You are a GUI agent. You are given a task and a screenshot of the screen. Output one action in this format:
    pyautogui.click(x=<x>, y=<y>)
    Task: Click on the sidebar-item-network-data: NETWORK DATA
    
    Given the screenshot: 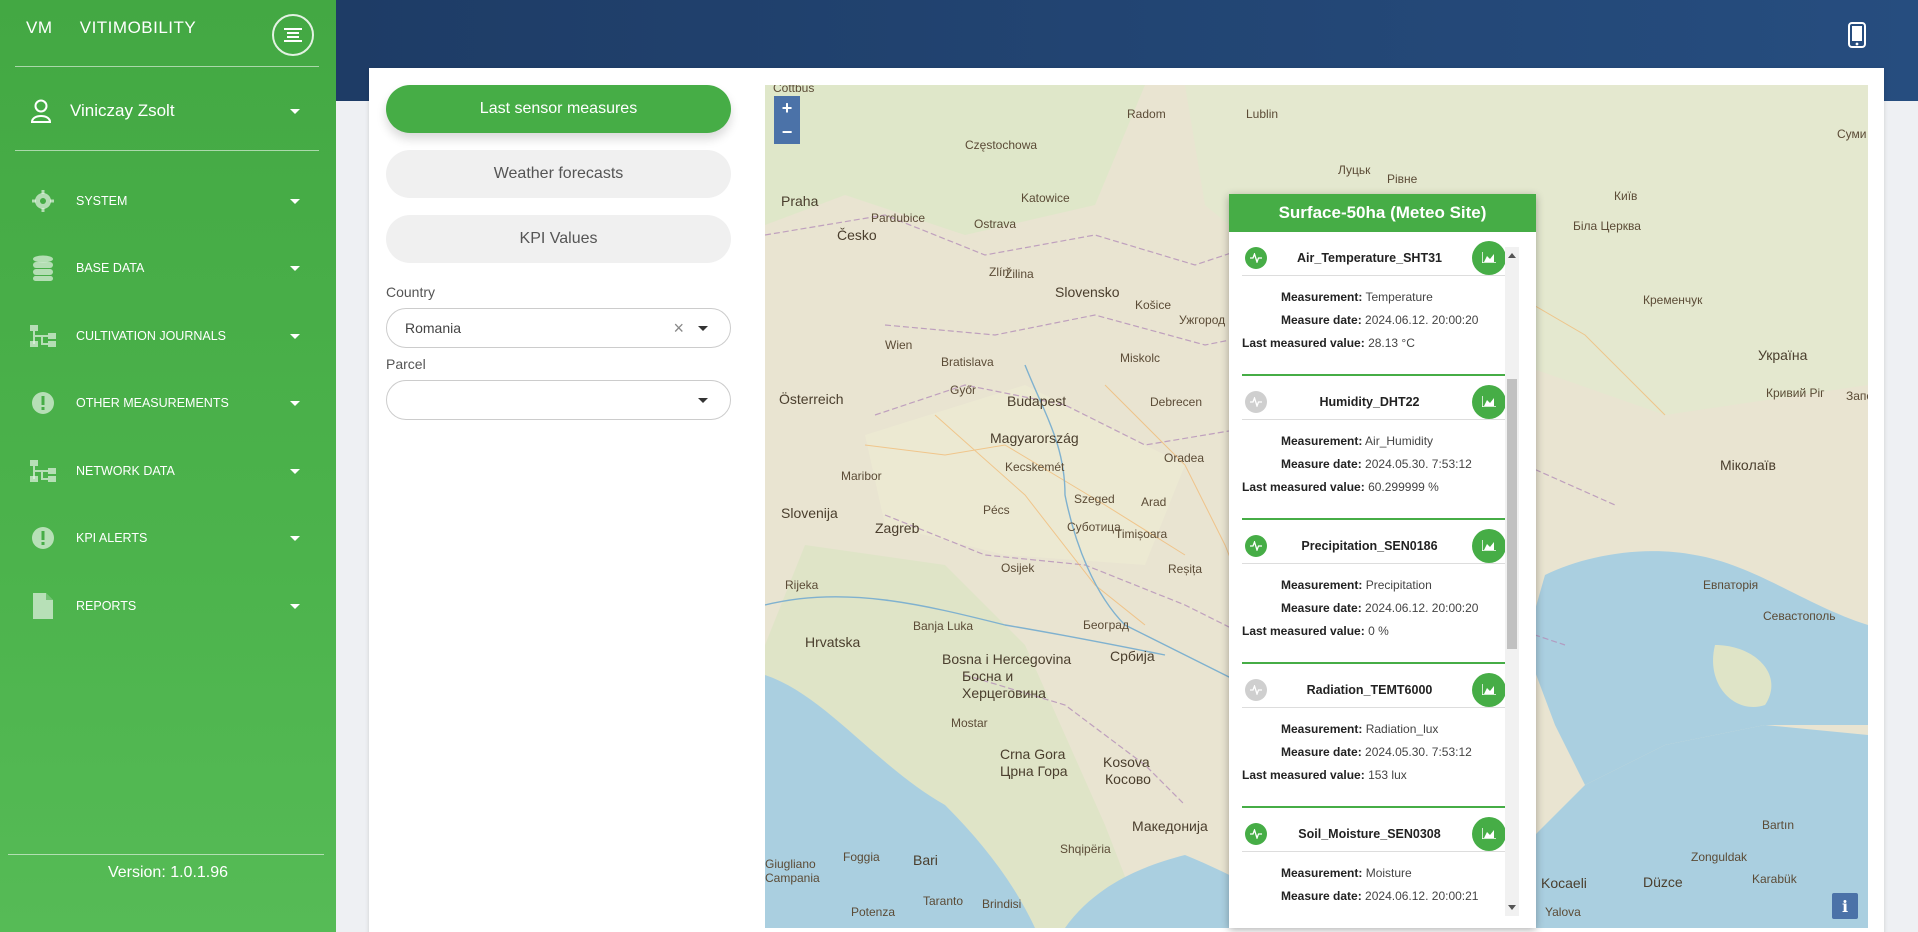 What is the action you would take?
    pyautogui.click(x=164, y=471)
    